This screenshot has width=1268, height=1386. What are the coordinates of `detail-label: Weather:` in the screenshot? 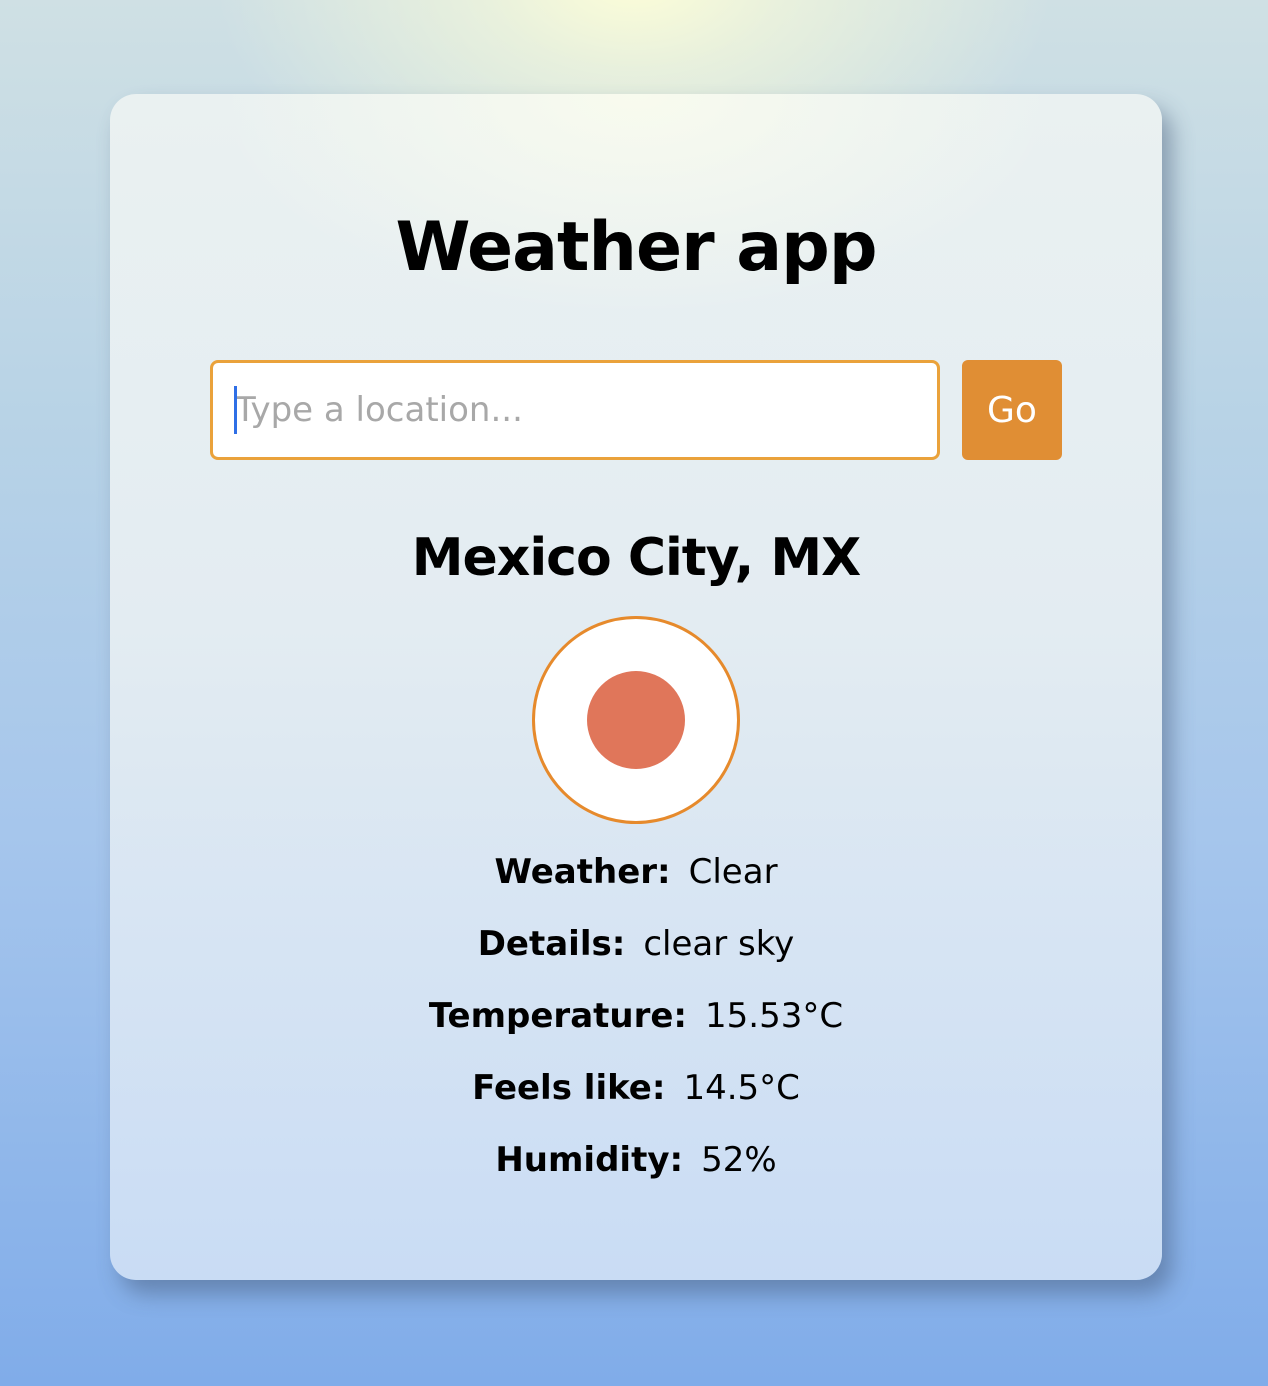 It's located at (582, 872).